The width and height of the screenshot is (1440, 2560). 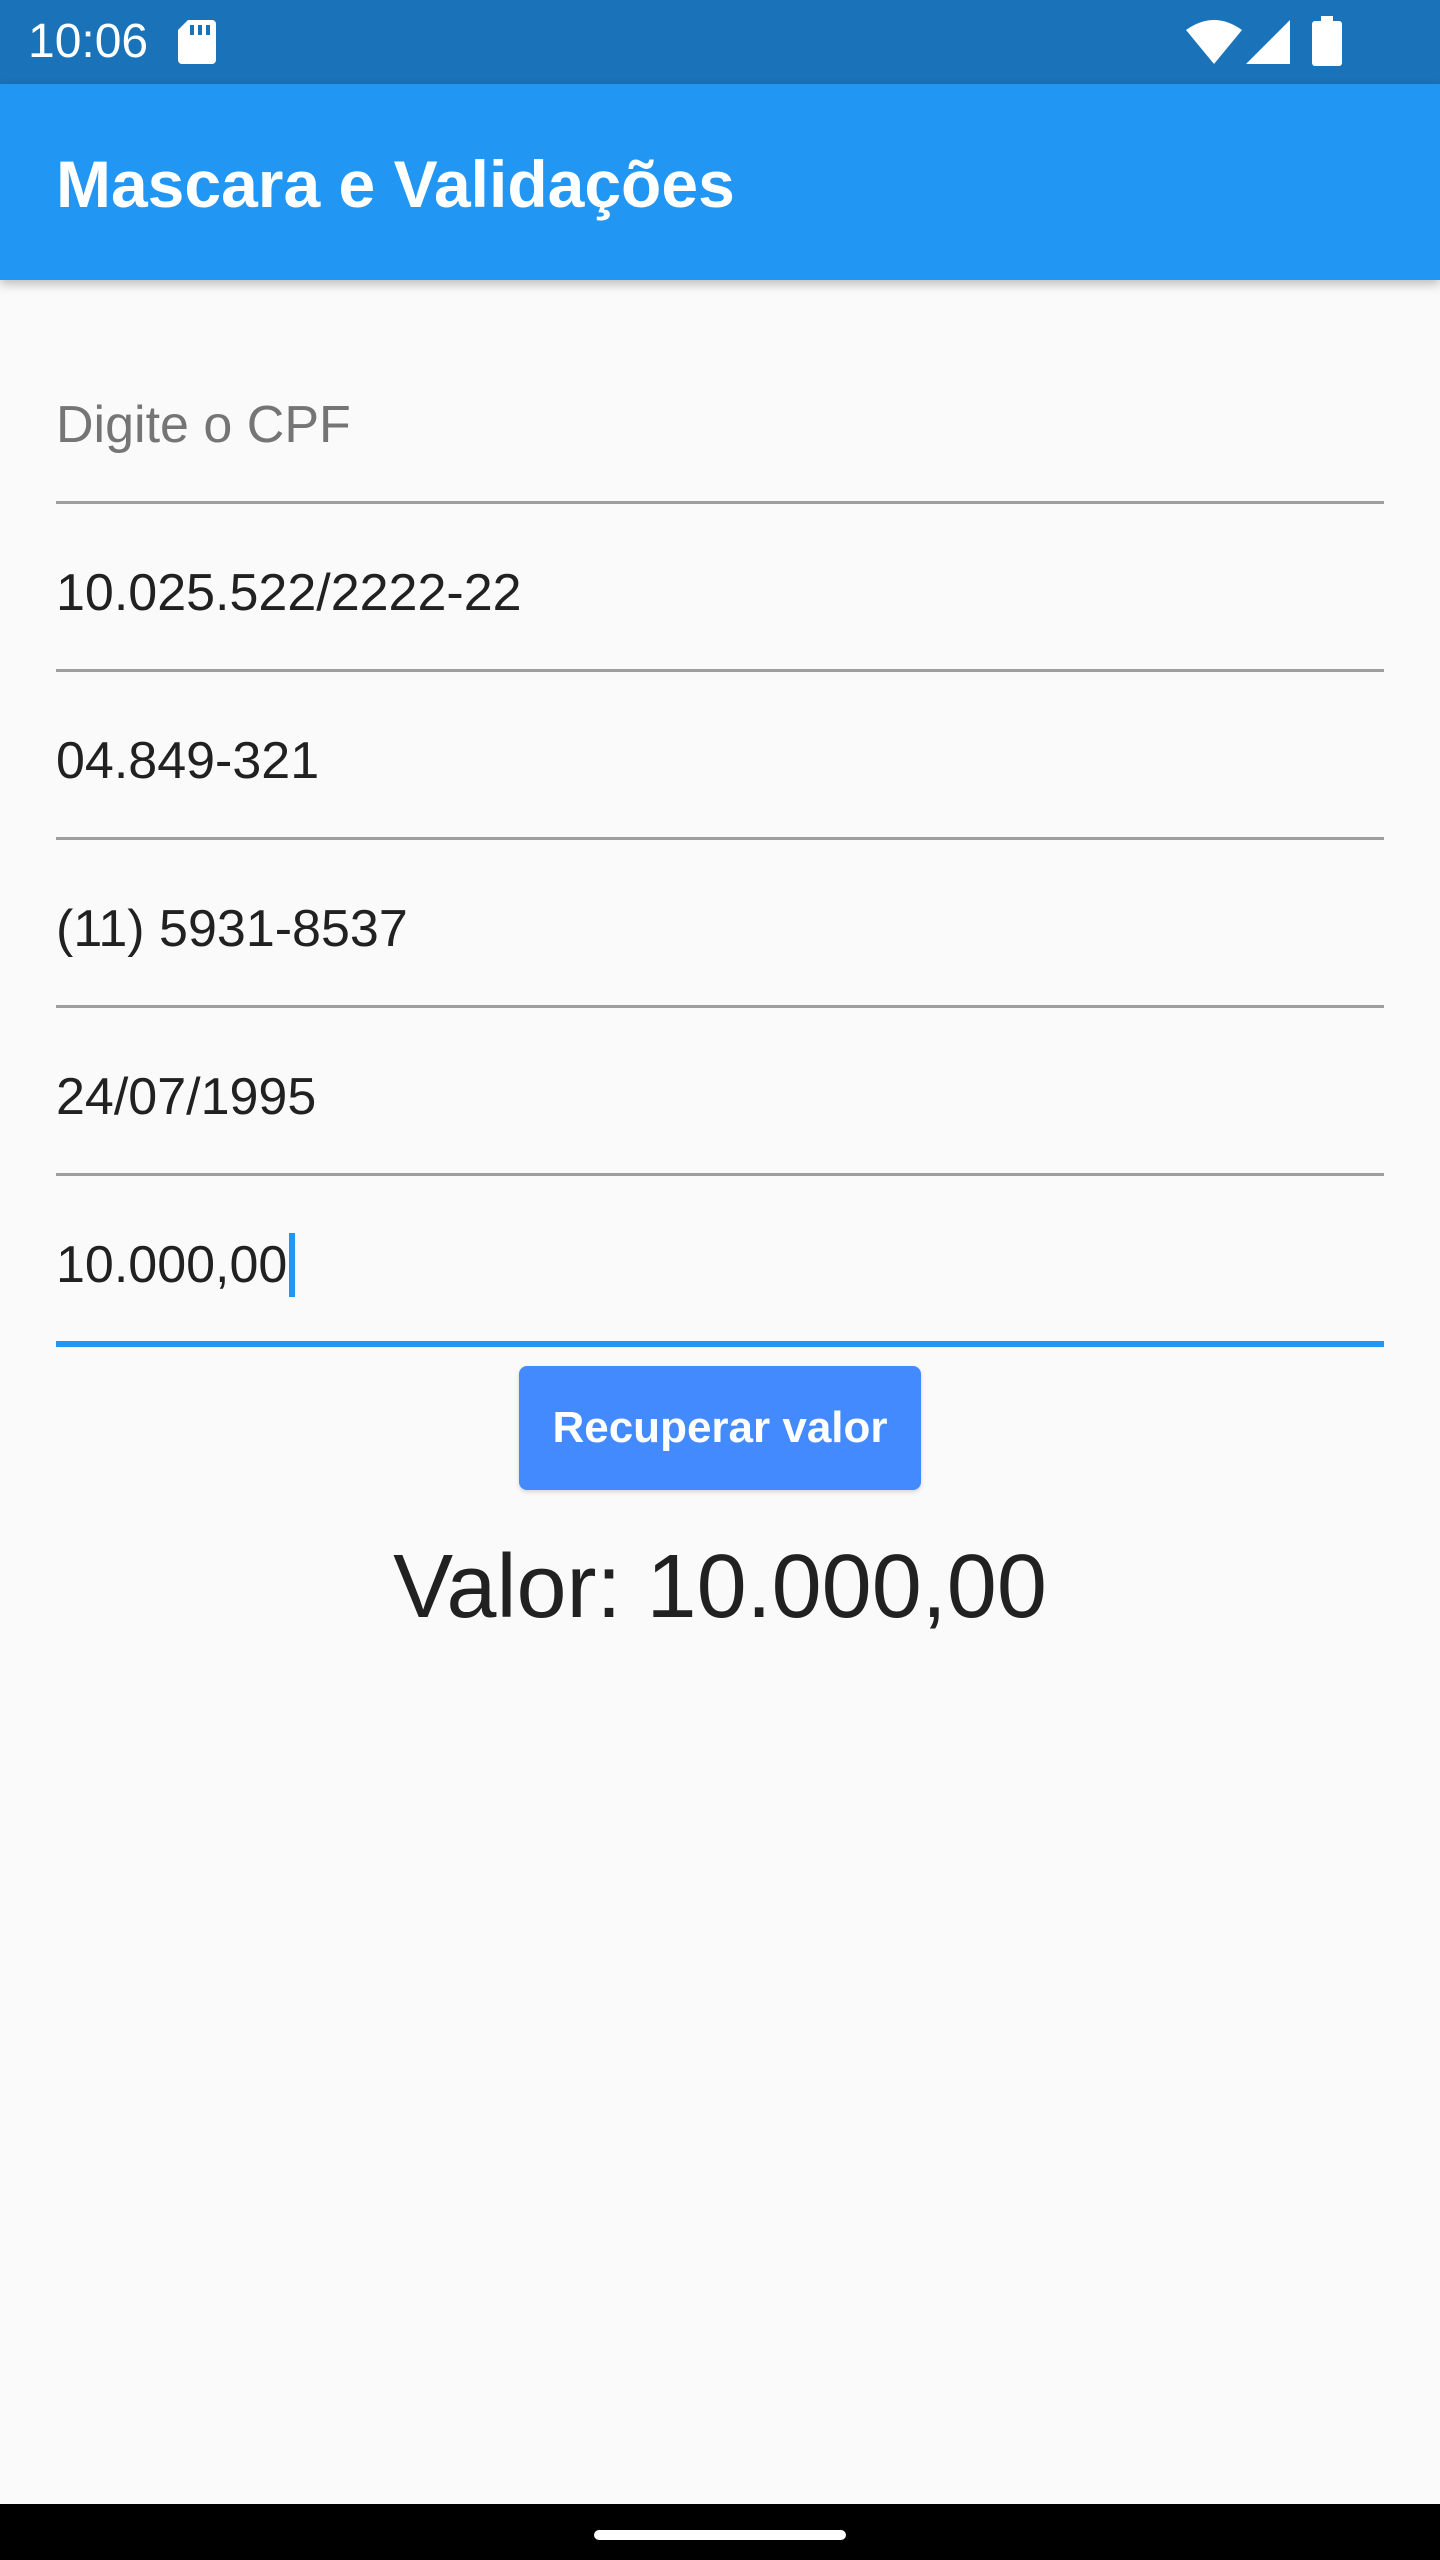 I want to click on data-value: 24/07/1995, so click(x=186, y=1097).